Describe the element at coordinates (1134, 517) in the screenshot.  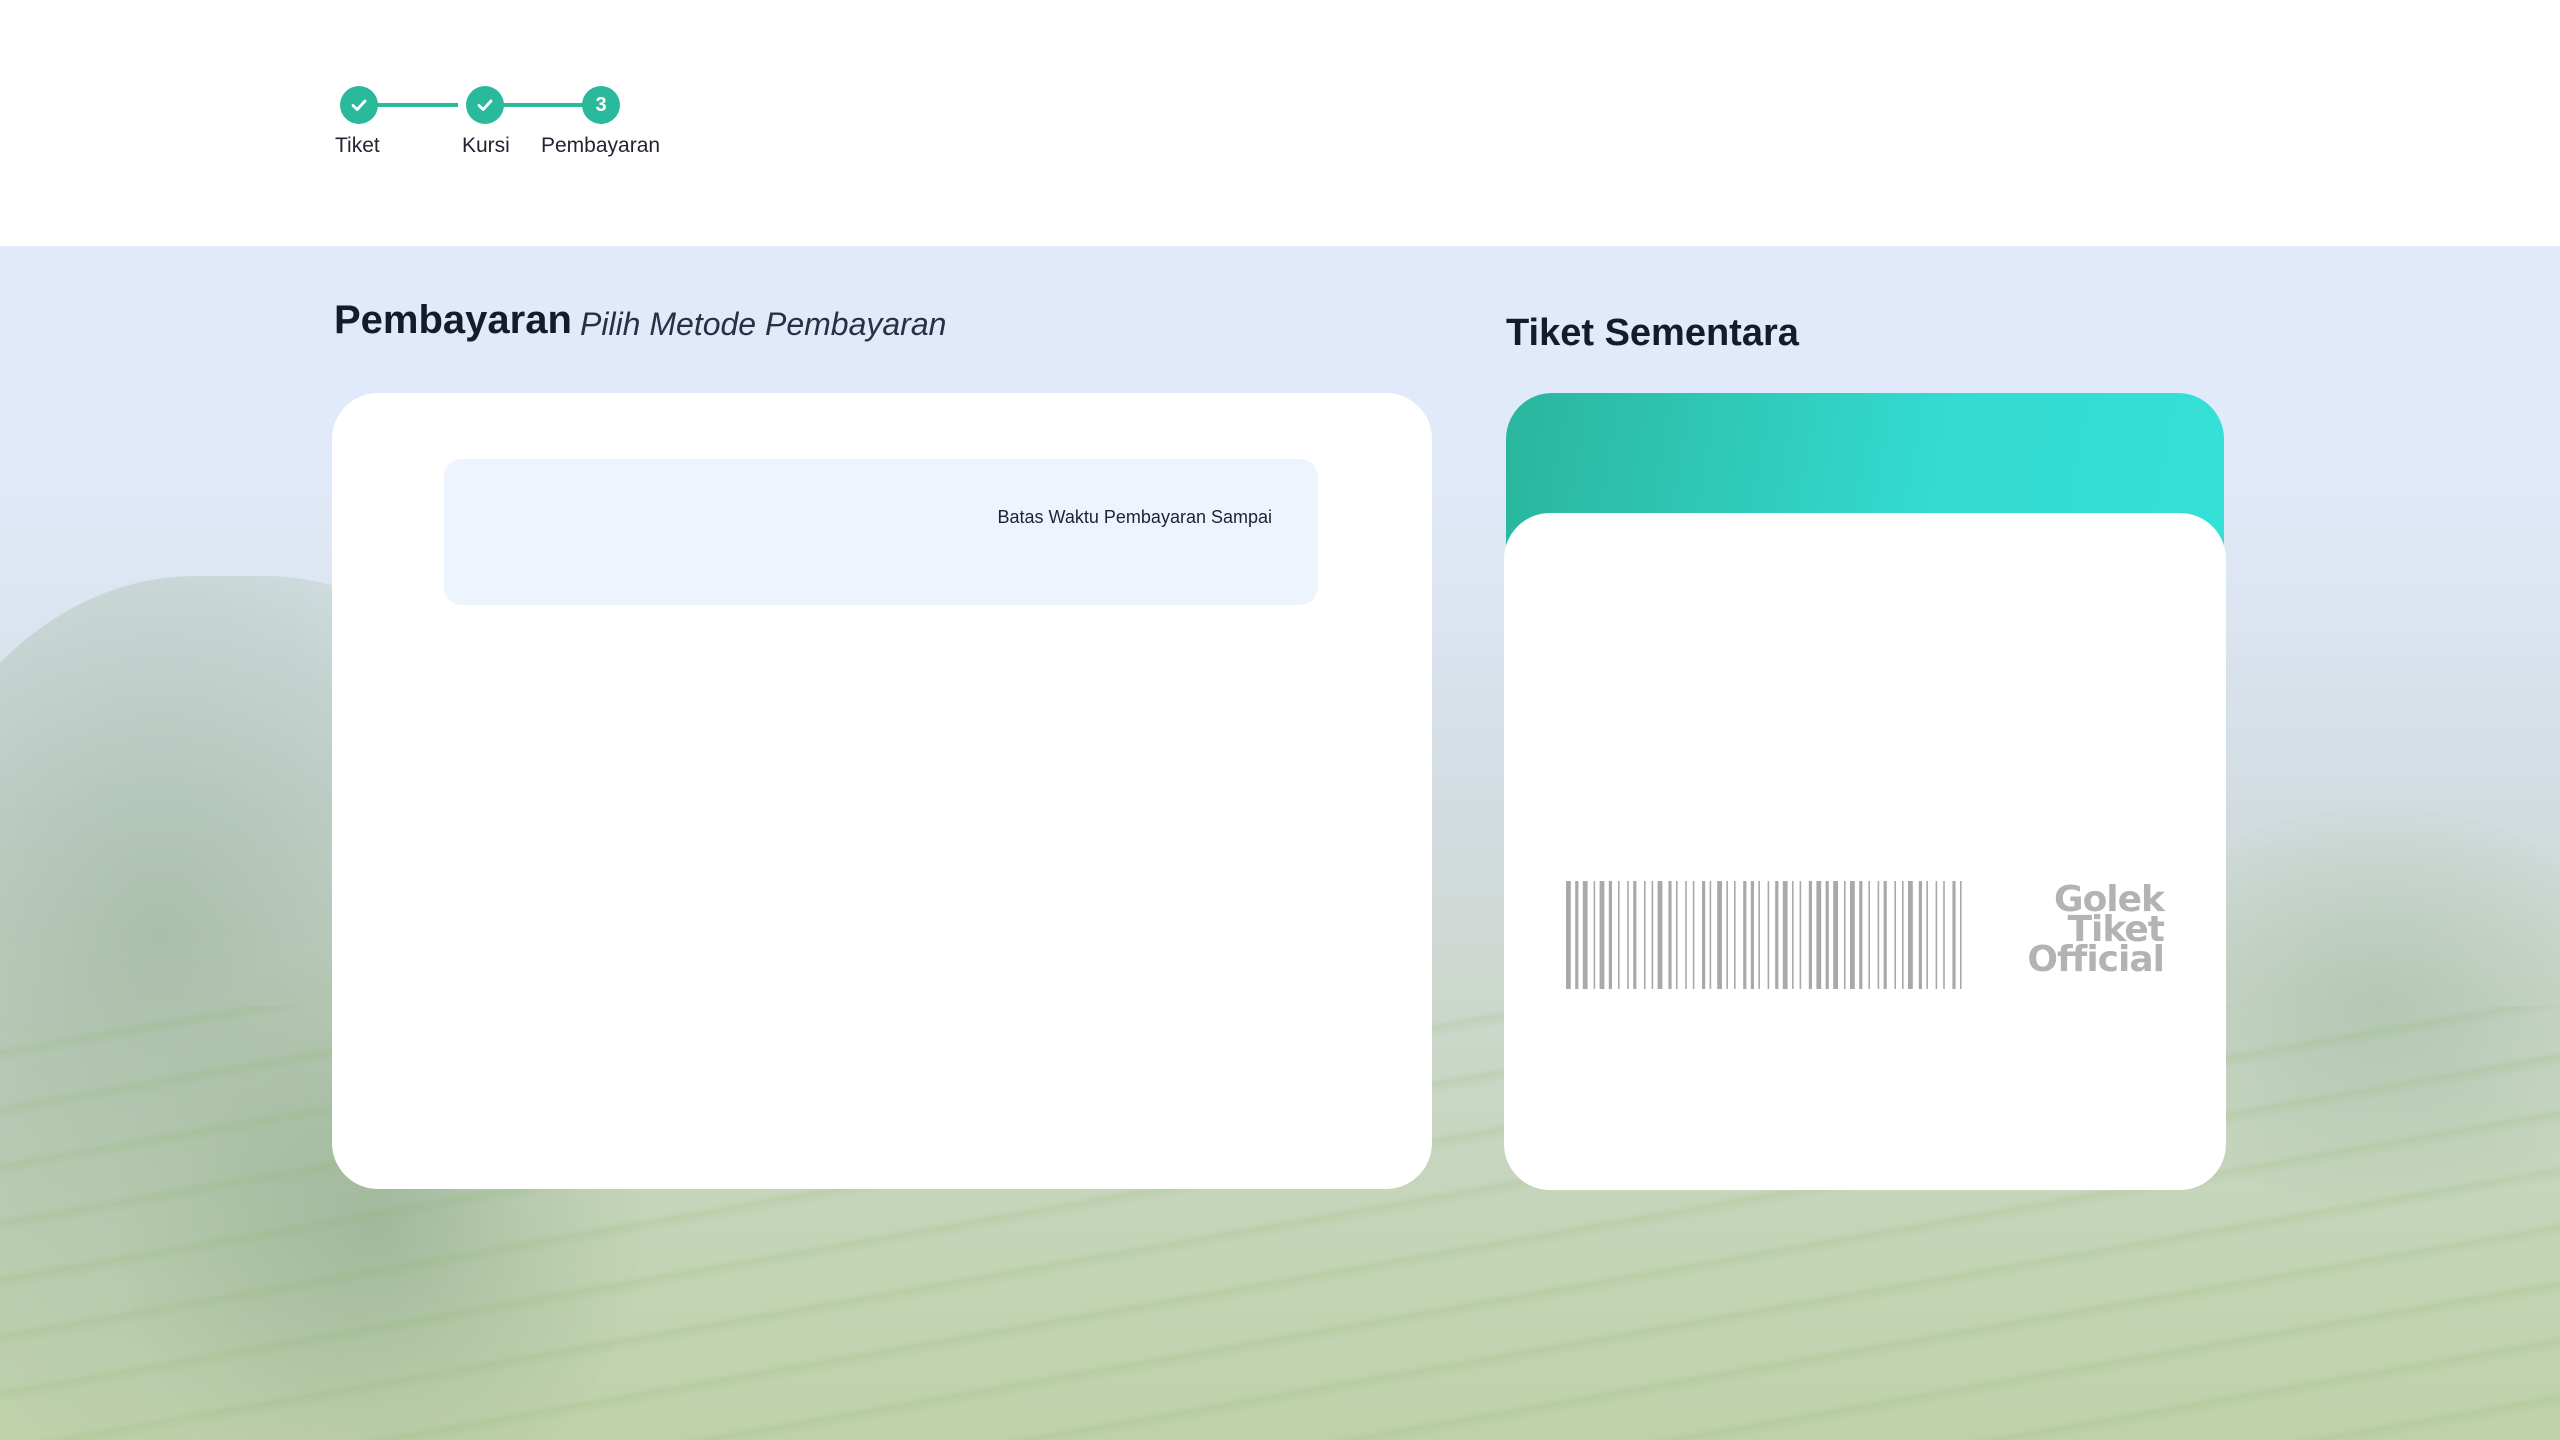
I see `payment-deadline-label: Batas Waktu Pembayaran Sampai` at that location.